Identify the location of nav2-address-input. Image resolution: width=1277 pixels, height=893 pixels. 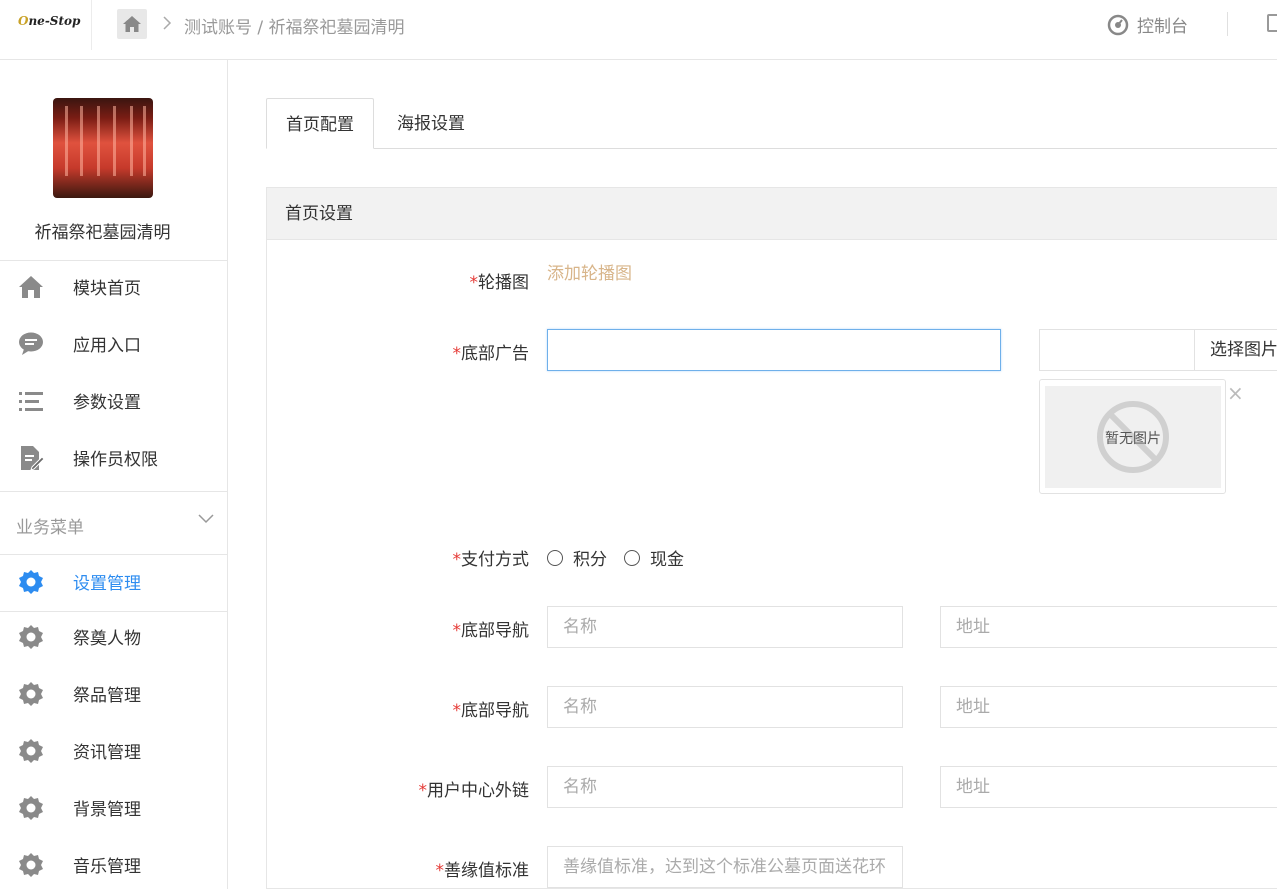
(1108, 707).